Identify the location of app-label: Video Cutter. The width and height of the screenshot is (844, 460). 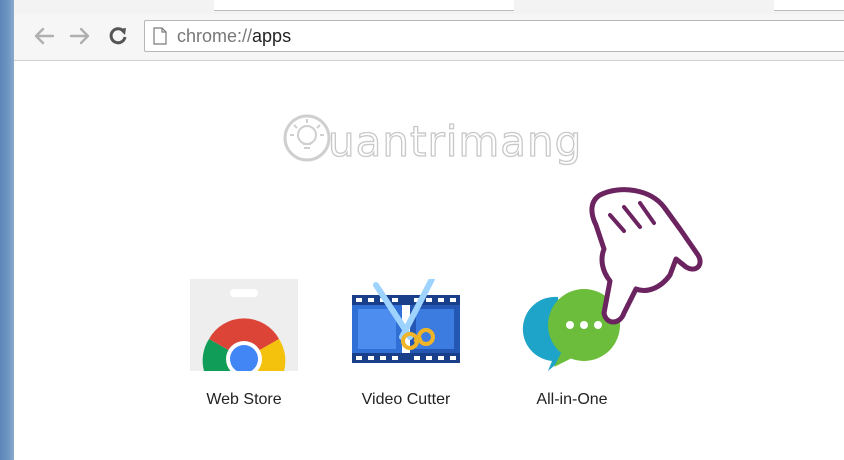
(406, 399).